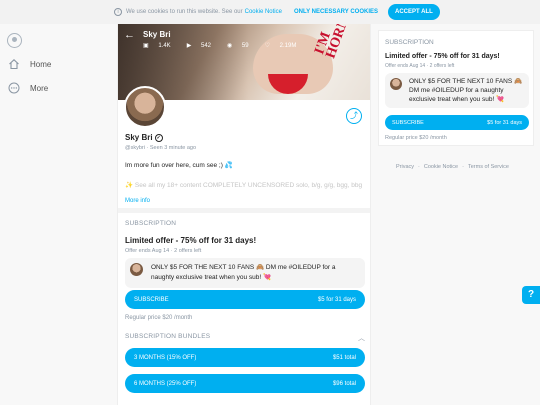 The image size is (540, 405). What do you see at coordinates (218, 40) in the screenshot?
I see `cover-header: ← Sky Bri ▣ 1.4K ▶ 542 ◉ 59 ♡ 2.19M` at bounding box center [218, 40].